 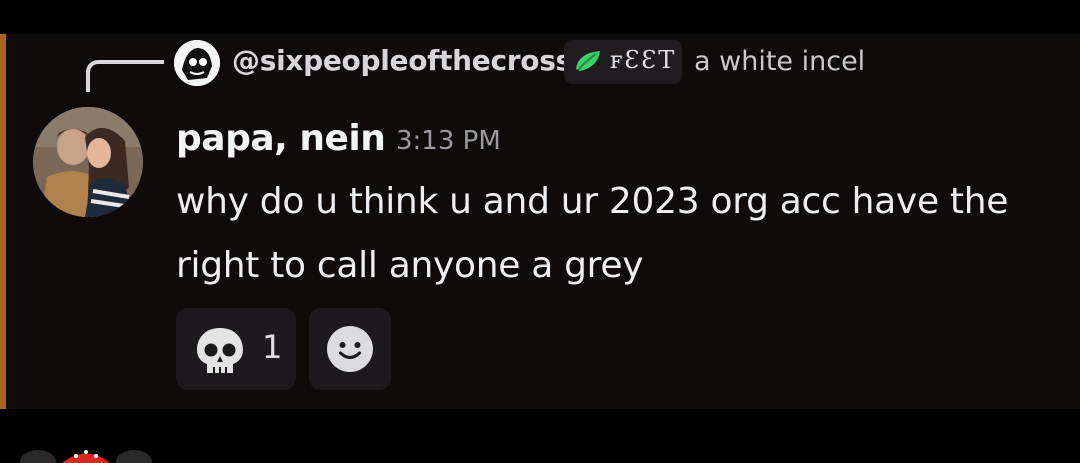 What do you see at coordinates (272, 347) in the screenshot?
I see `reaction-count: 1` at bounding box center [272, 347].